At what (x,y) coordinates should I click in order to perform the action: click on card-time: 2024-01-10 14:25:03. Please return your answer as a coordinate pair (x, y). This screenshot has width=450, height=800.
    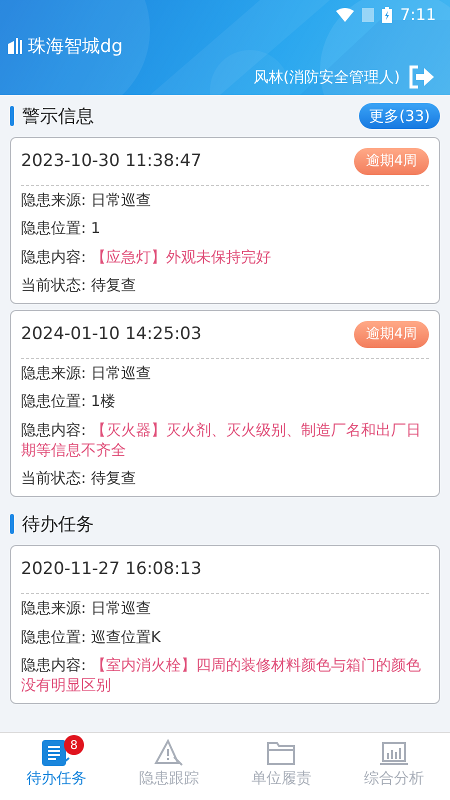
    Looking at the image, I should click on (111, 334).